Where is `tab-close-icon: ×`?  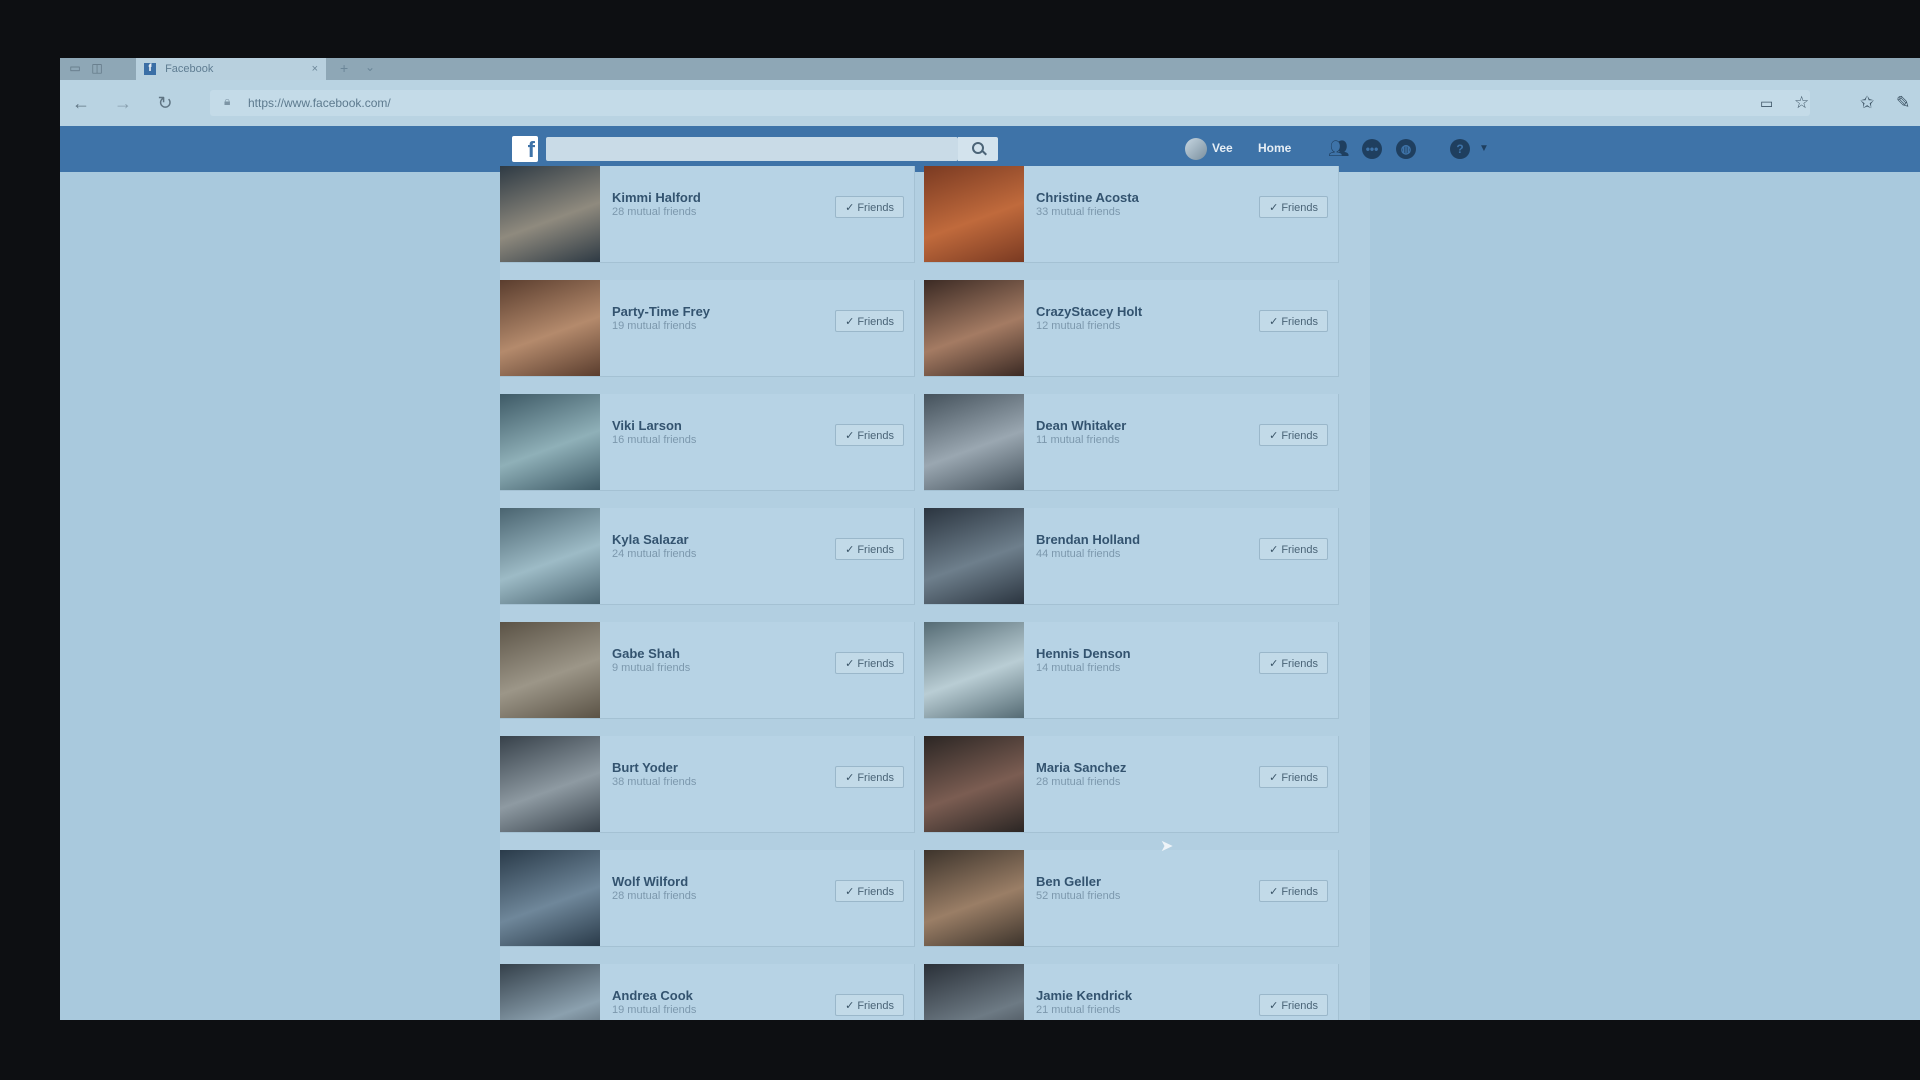 tab-close-icon: × is located at coordinates (315, 69).